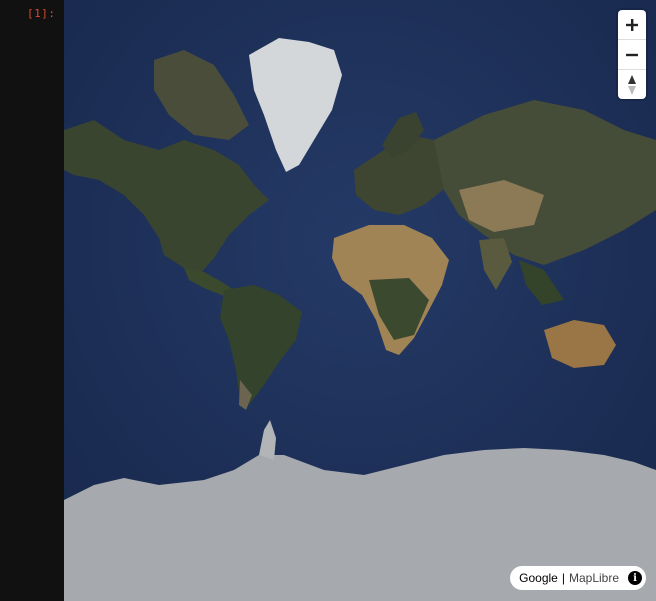 The image size is (656, 601). I want to click on map-attribution: Google | MapLibre i, so click(578, 578).